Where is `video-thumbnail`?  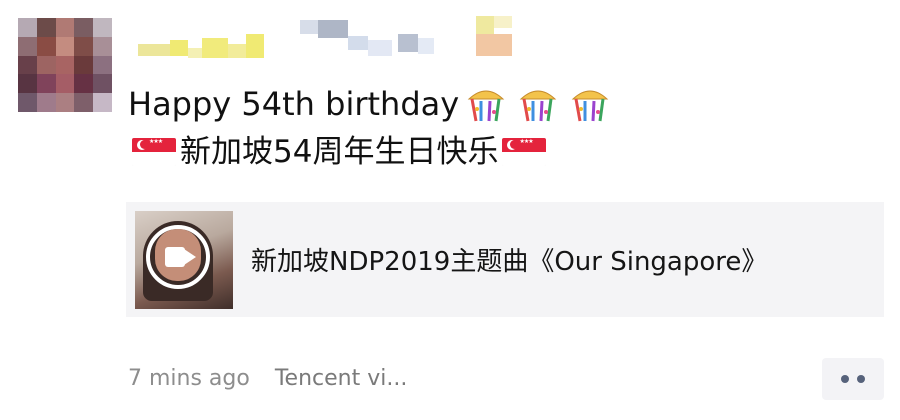
video-thumbnail is located at coordinates (184, 259).